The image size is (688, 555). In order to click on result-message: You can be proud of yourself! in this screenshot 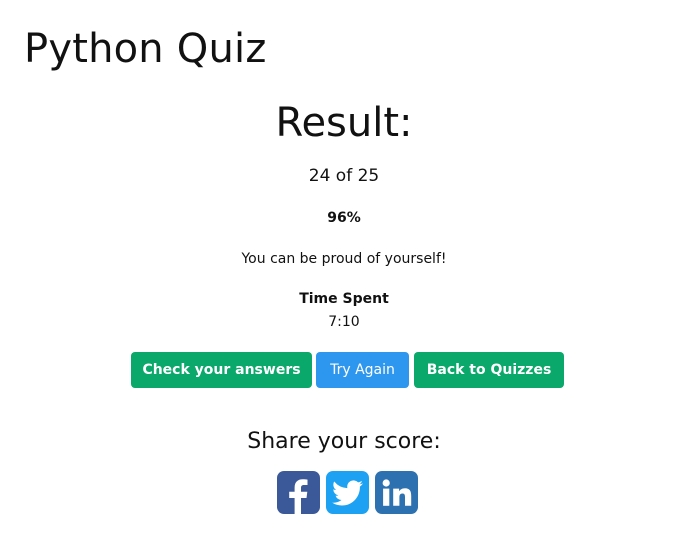, I will do `click(344, 259)`.